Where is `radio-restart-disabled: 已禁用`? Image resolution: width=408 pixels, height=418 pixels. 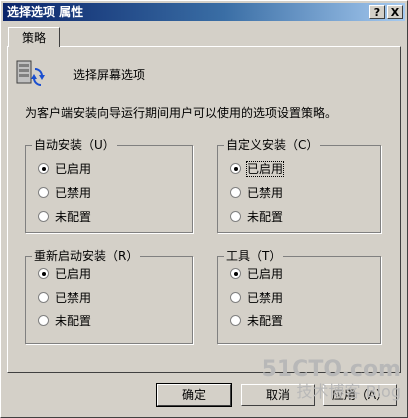 radio-restart-disabled: 已禁用 is located at coordinates (64, 298).